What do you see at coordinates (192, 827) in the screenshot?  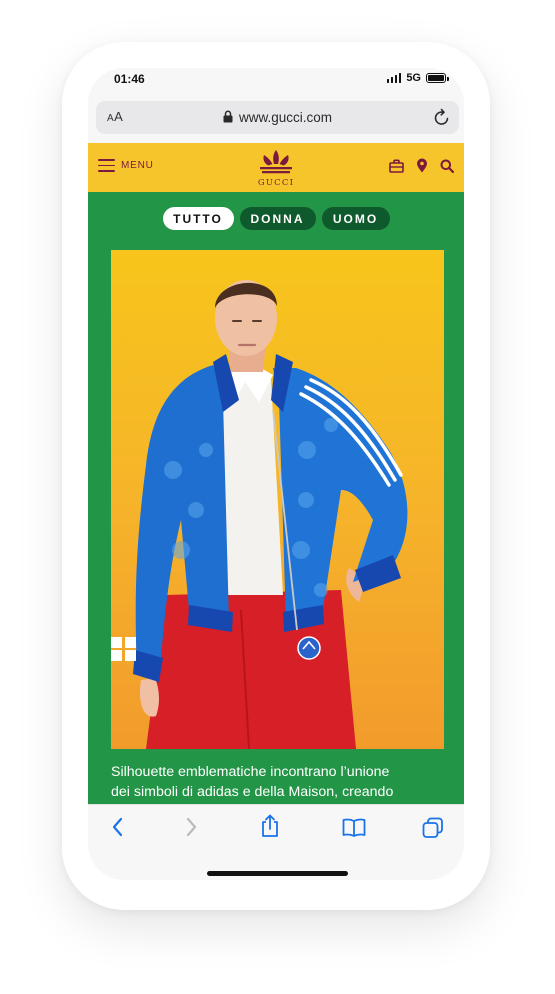 I see `forward-icon` at bounding box center [192, 827].